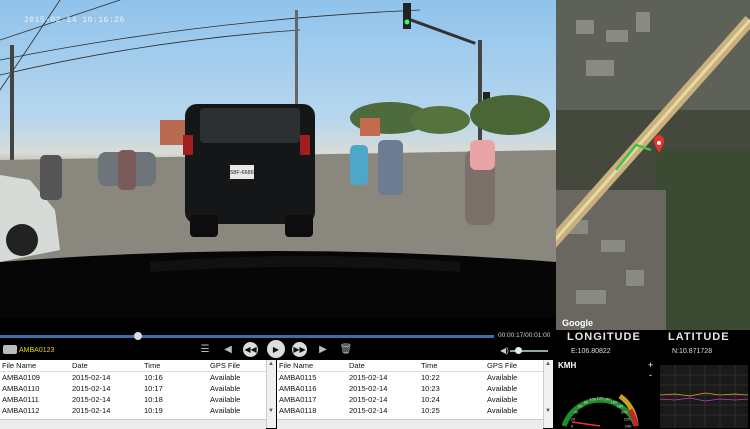  I want to click on speed-tick-label: 200, so click(624, 412).